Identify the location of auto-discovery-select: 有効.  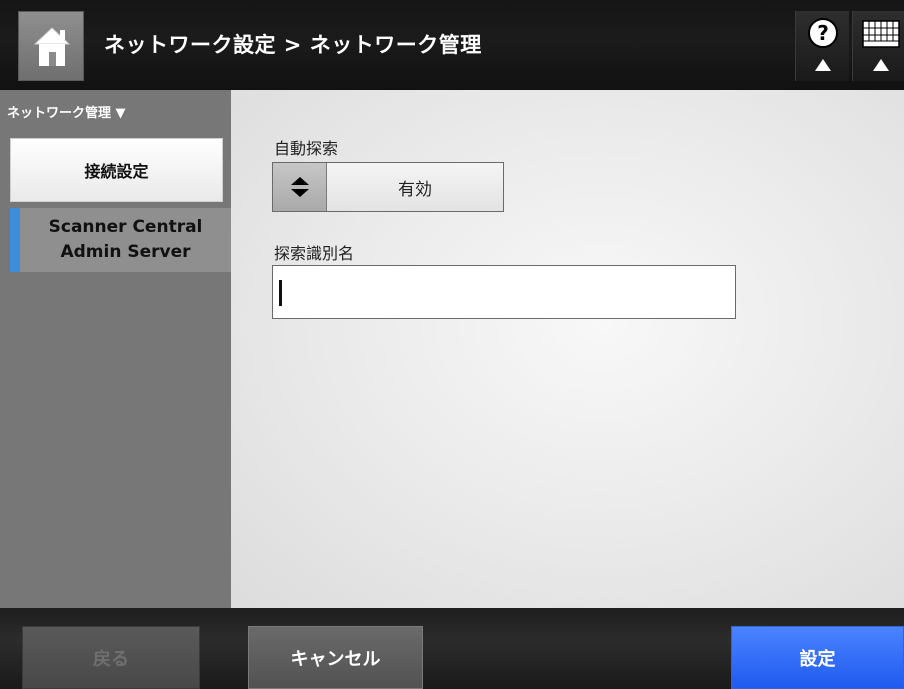
(388, 187).